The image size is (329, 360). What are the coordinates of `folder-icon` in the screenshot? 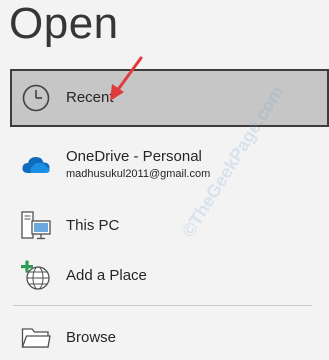 It's located at (36, 338).